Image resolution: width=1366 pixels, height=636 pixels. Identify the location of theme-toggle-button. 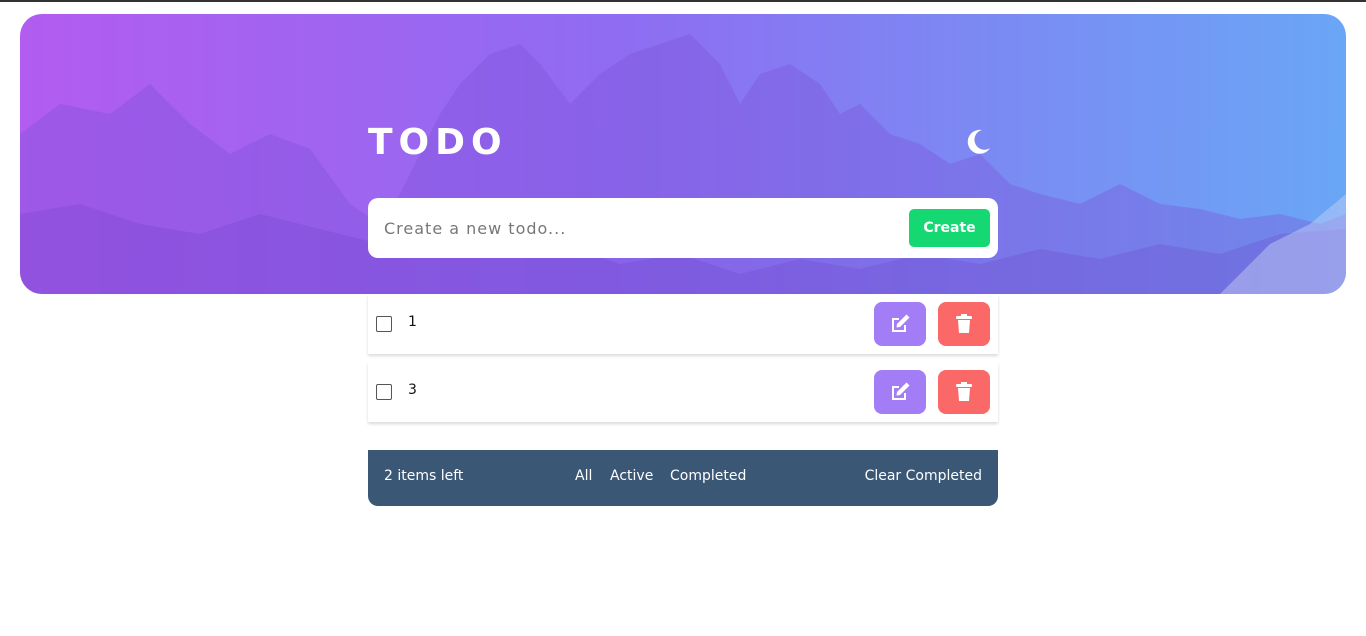
(978, 142).